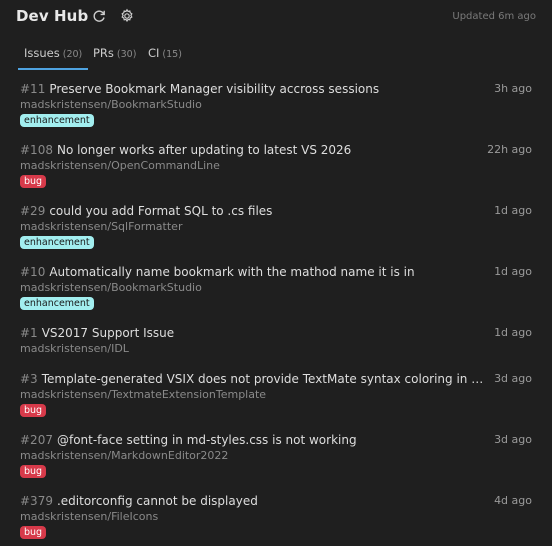 Image resolution: width=552 pixels, height=546 pixels. Describe the element at coordinates (36, 150) in the screenshot. I see `issue-number: #108` at that location.